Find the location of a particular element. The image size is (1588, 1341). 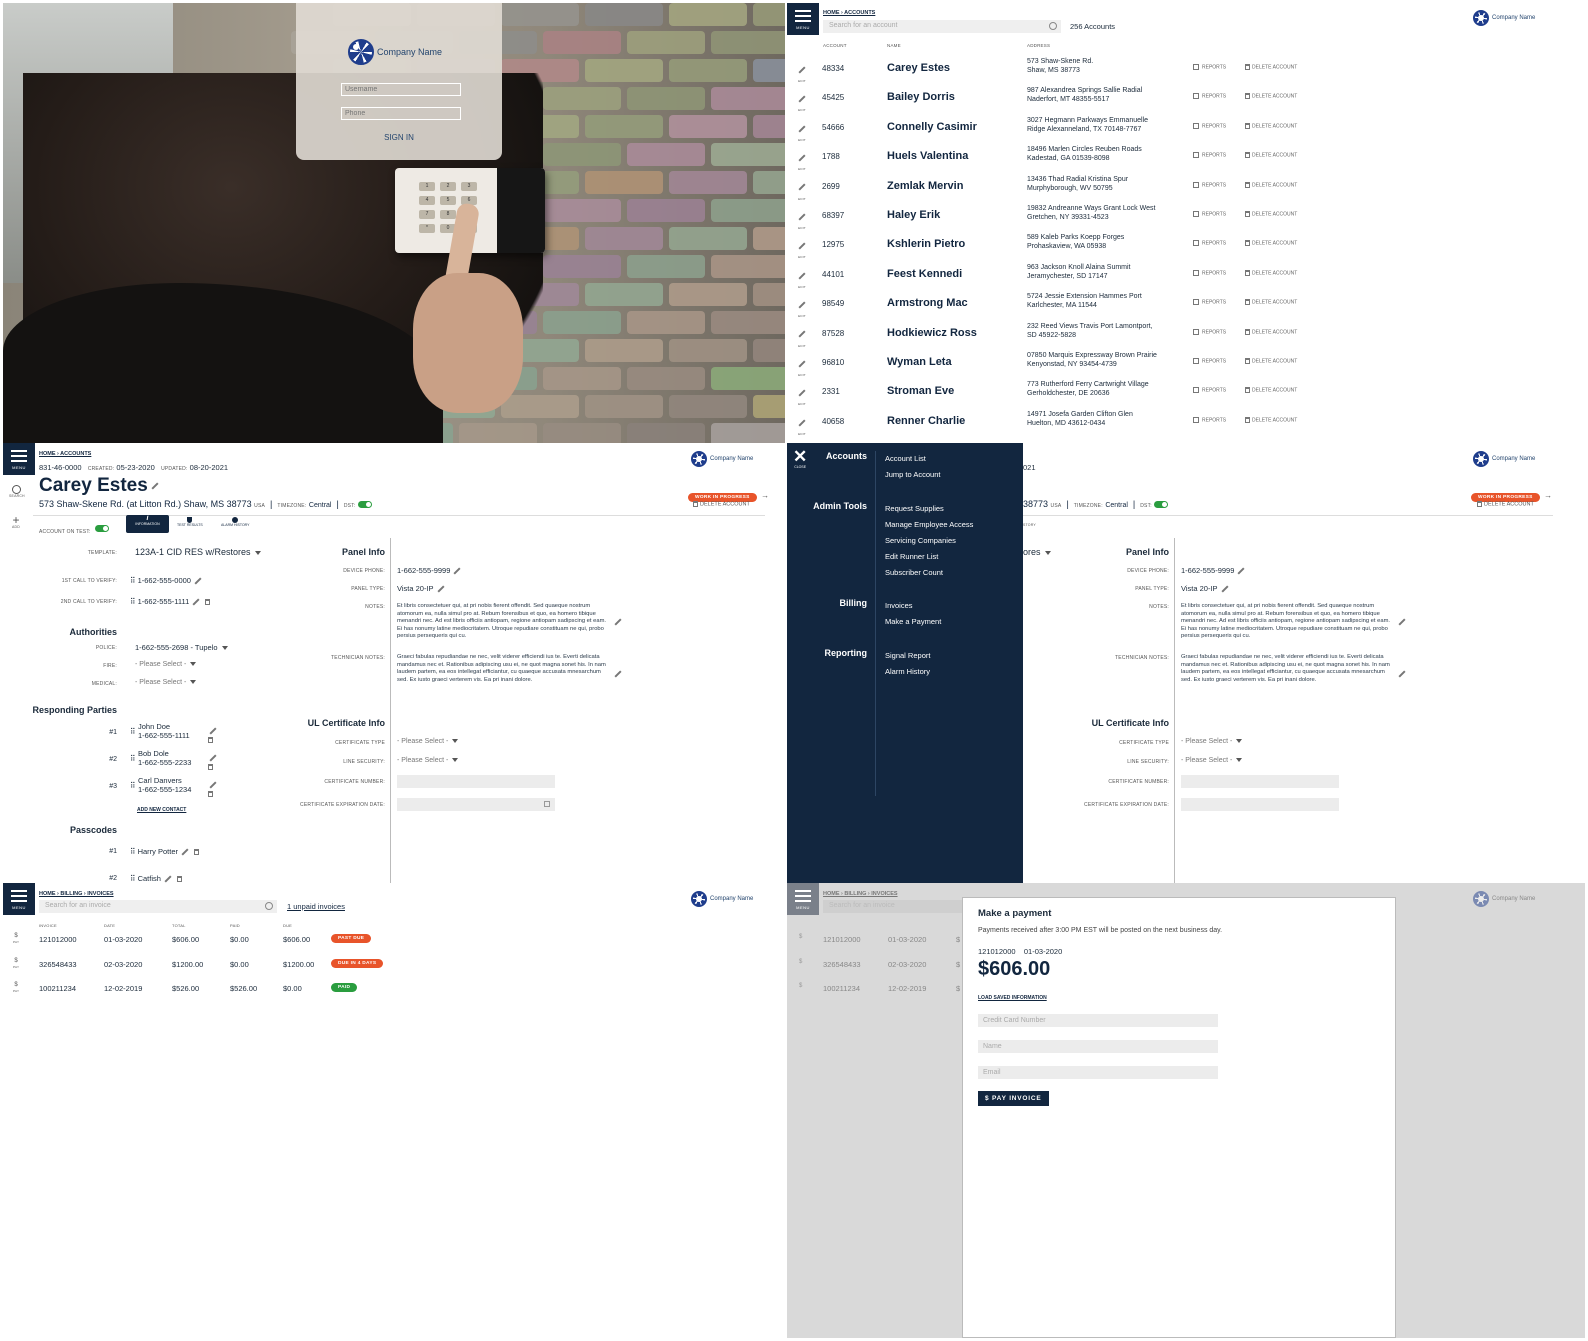

unpaid-invoices-link: 1 unpaid invoices is located at coordinates (316, 906).